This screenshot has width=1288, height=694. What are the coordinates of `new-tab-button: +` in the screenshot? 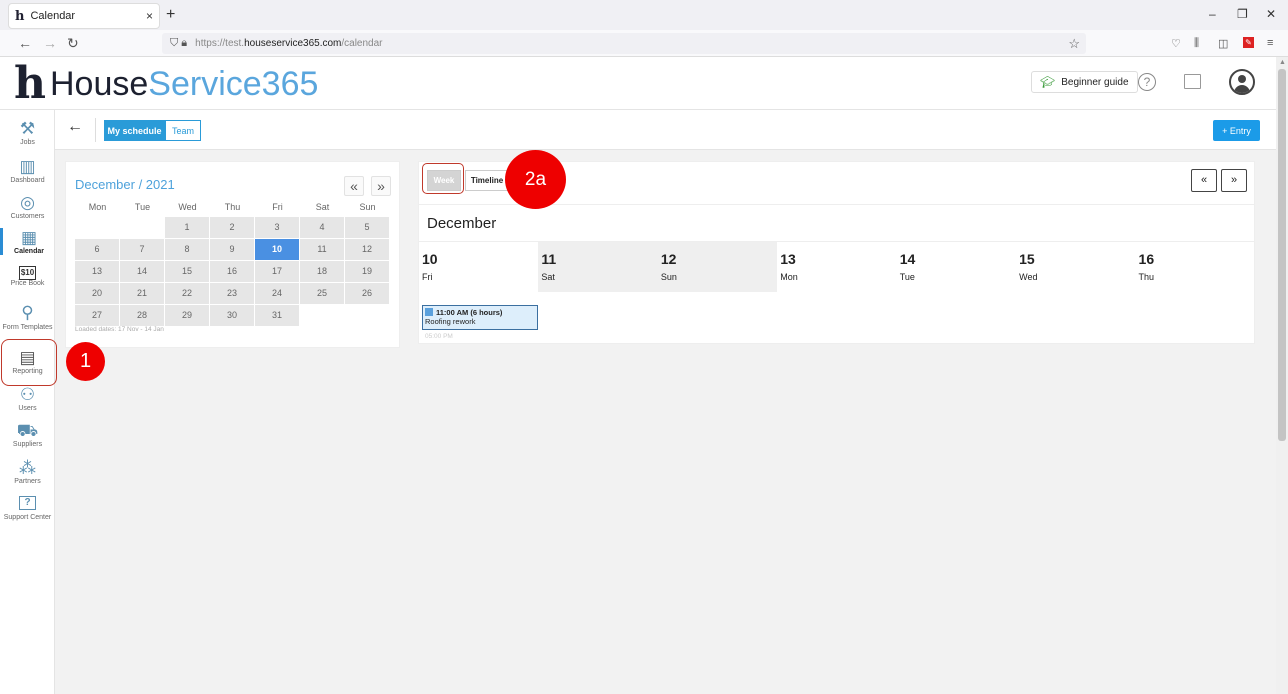 It's located at (170, 15).